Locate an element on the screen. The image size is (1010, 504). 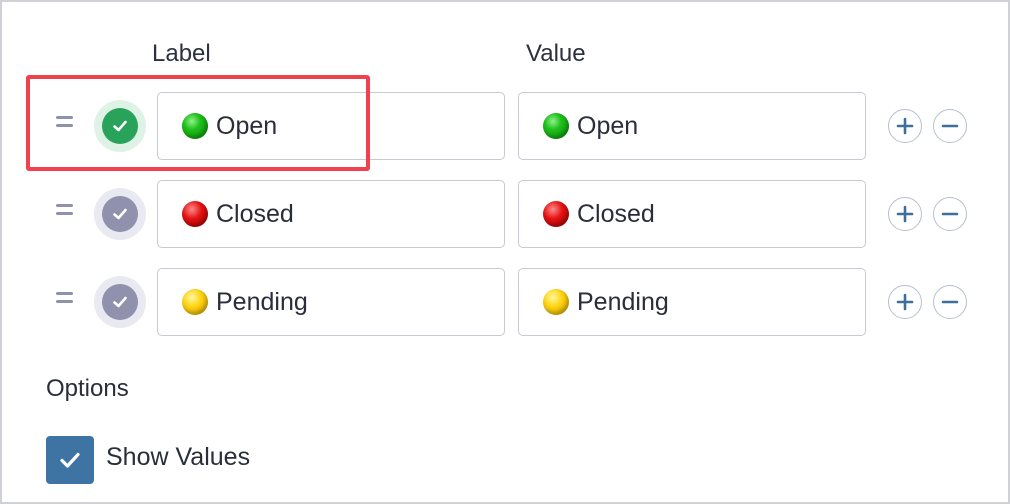
show-values-label: Show Values is located at coordinates (178, 457).